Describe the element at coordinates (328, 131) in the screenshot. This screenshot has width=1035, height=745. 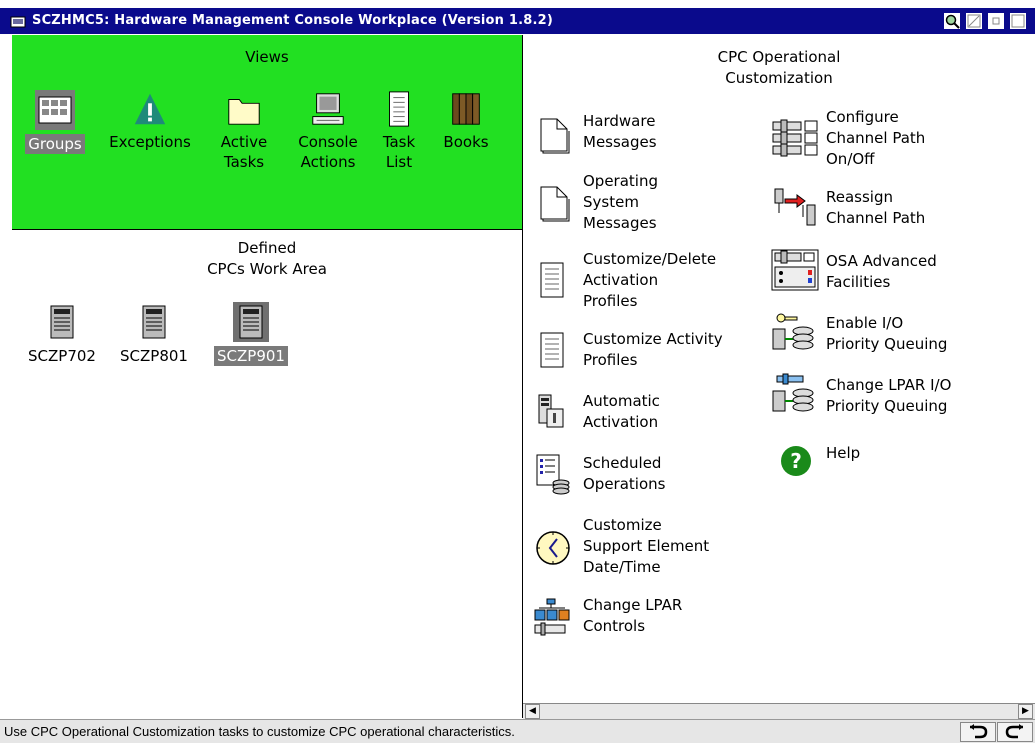
I see `view-console-actions: Console Actions` at that location.